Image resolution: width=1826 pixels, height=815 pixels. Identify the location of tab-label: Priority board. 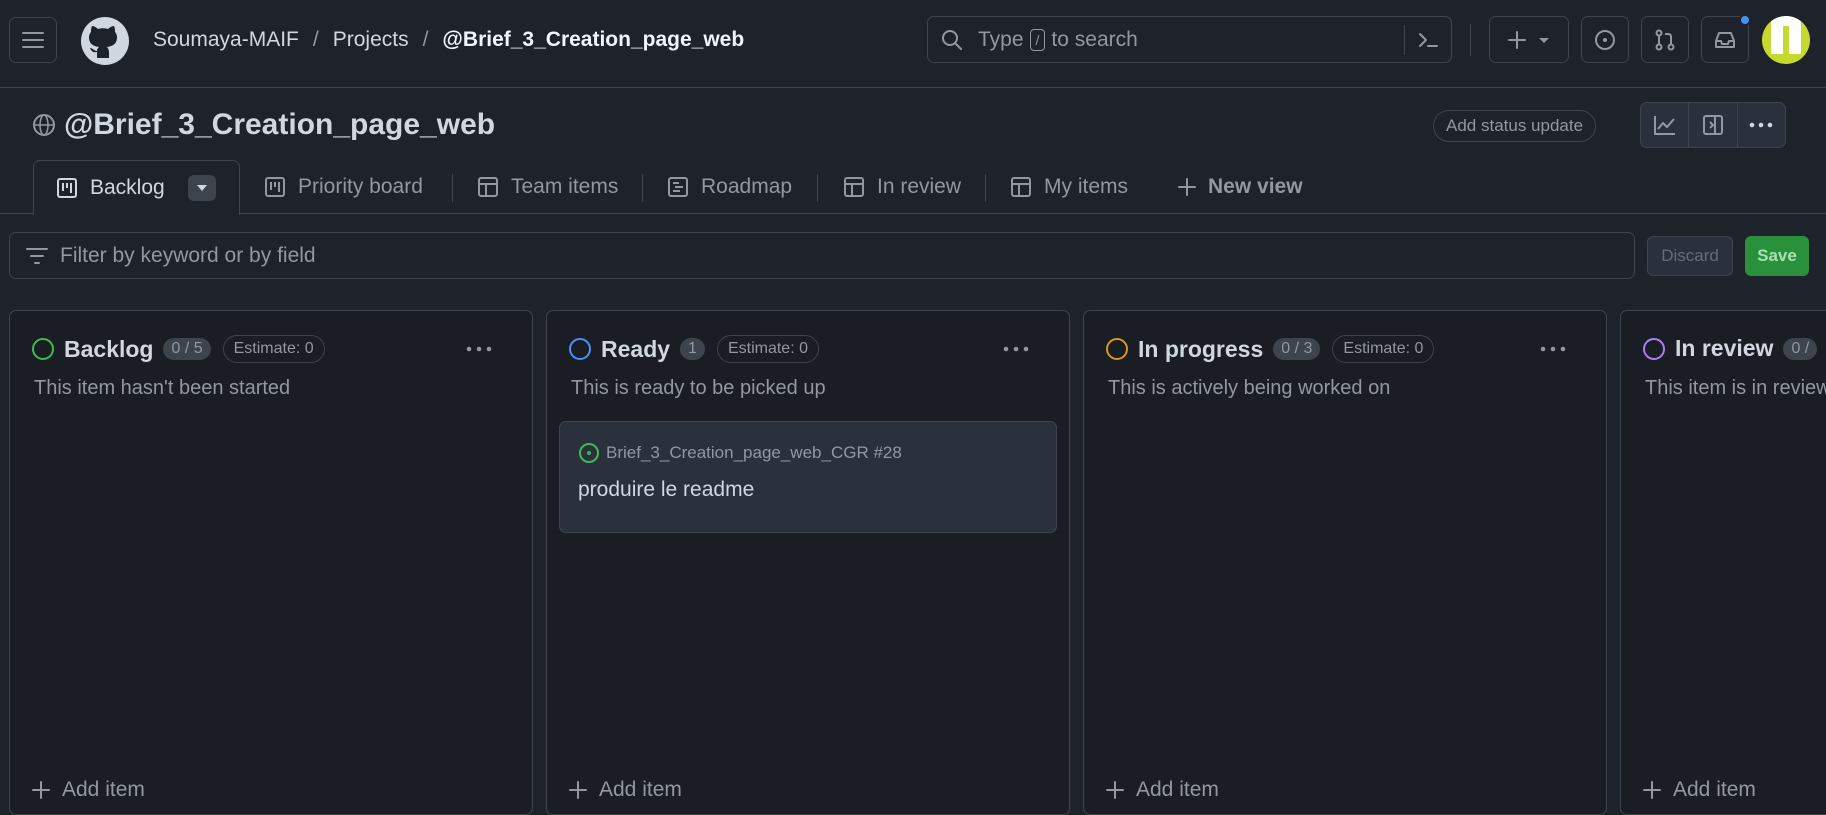
(360, 186).